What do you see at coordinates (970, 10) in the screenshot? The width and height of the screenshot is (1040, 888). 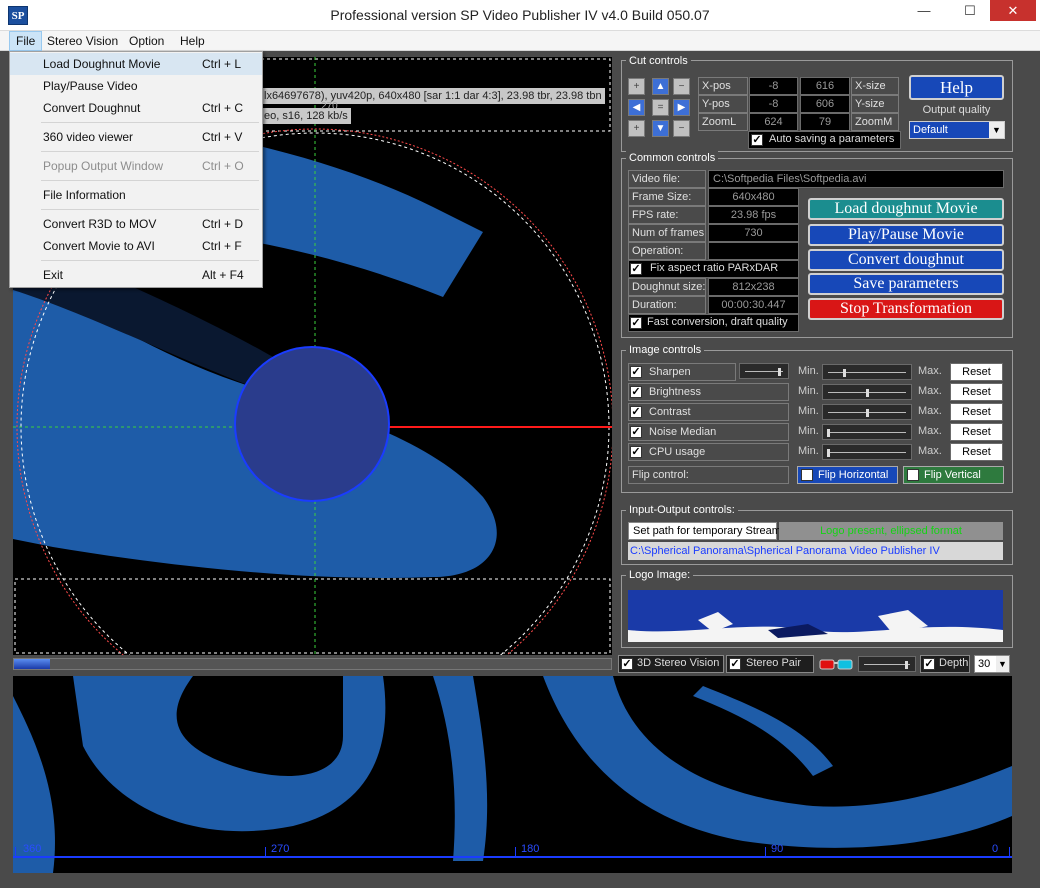 I see `maximize-button: ☐` at bounding box center [970, 10].